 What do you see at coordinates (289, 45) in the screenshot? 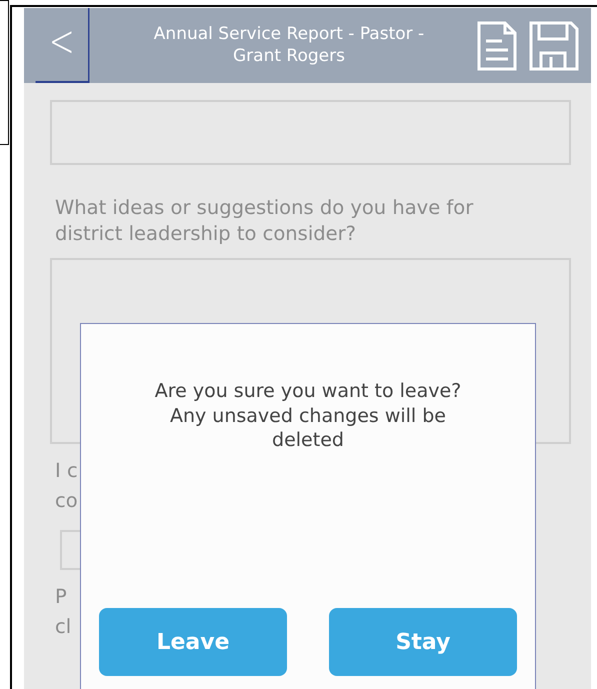
I see `page-title: Annual Service Report - Pastor - Grant Rogers` at bounding box center [289, 45].